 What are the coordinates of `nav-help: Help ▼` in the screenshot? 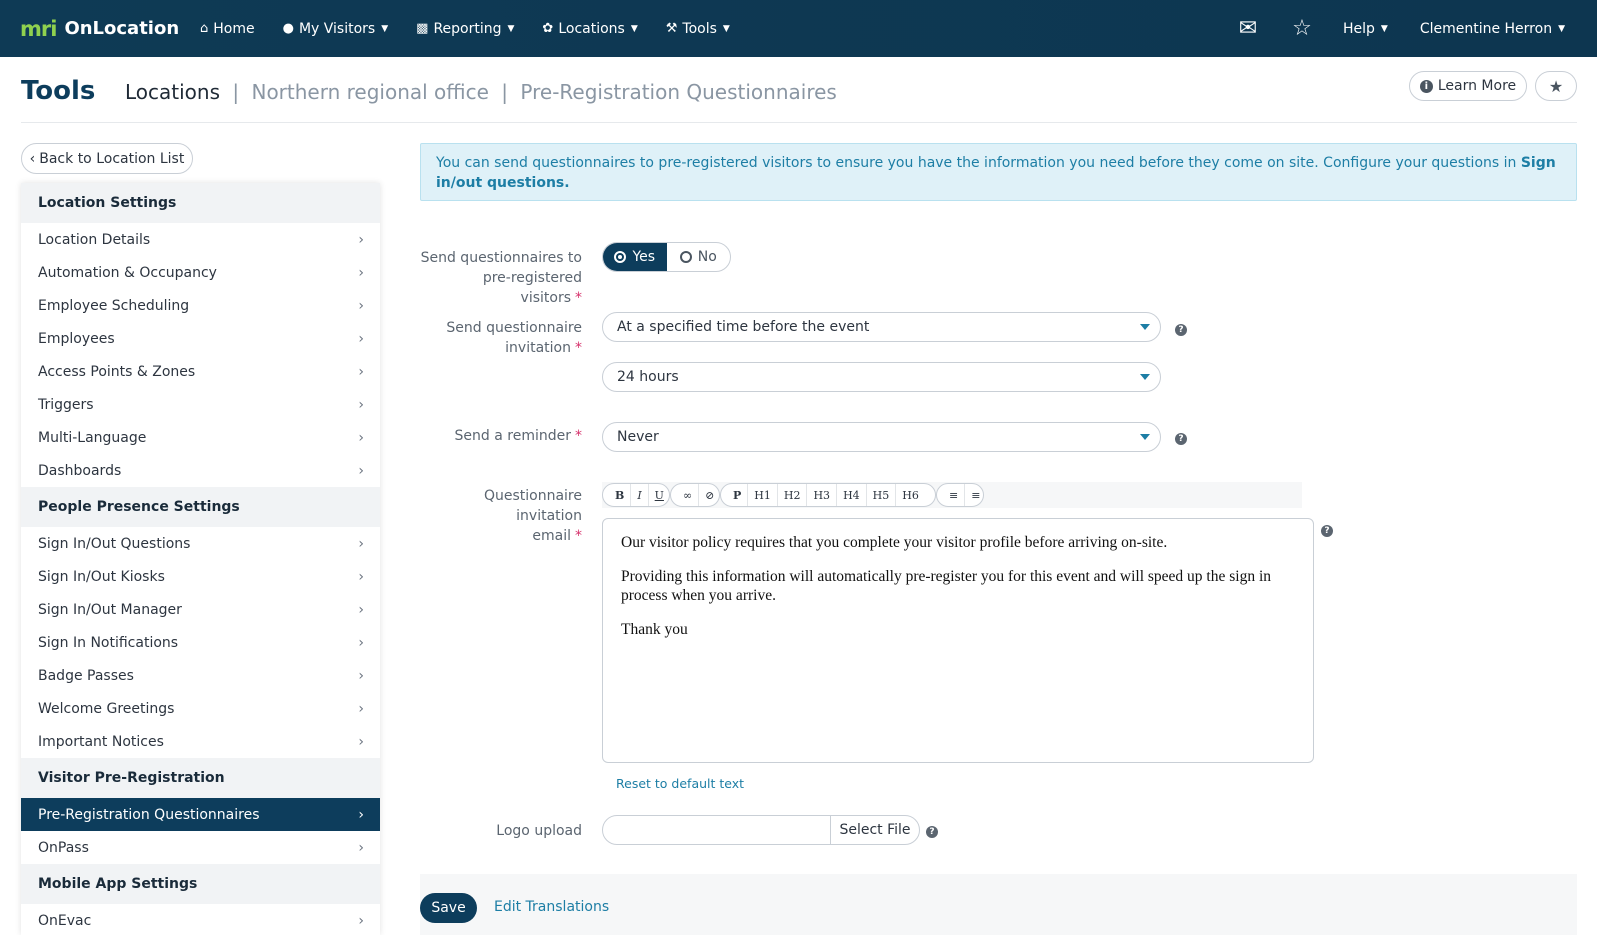 It's located at (1365, 29).